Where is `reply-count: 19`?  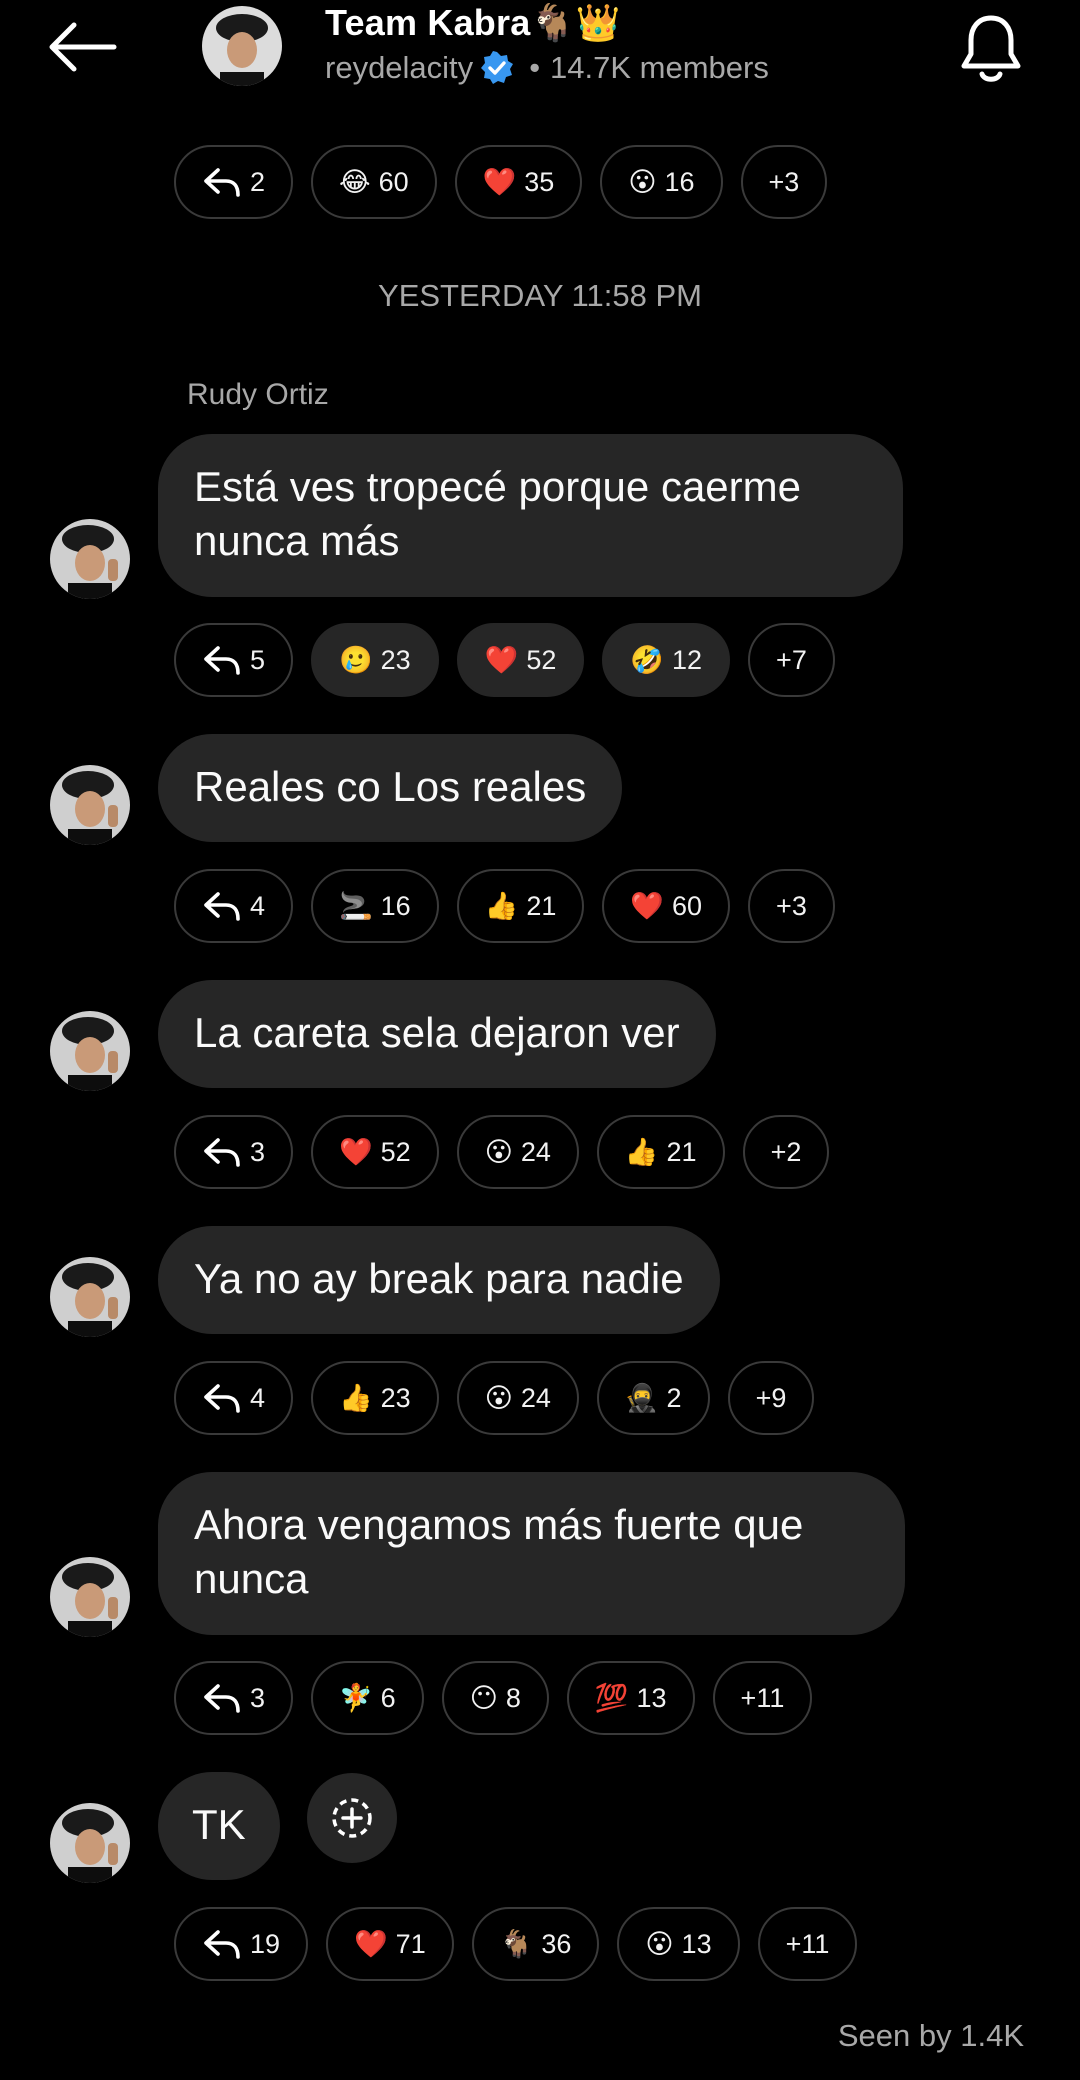
reply-count: 19 is located at coordinates (265, 1943).